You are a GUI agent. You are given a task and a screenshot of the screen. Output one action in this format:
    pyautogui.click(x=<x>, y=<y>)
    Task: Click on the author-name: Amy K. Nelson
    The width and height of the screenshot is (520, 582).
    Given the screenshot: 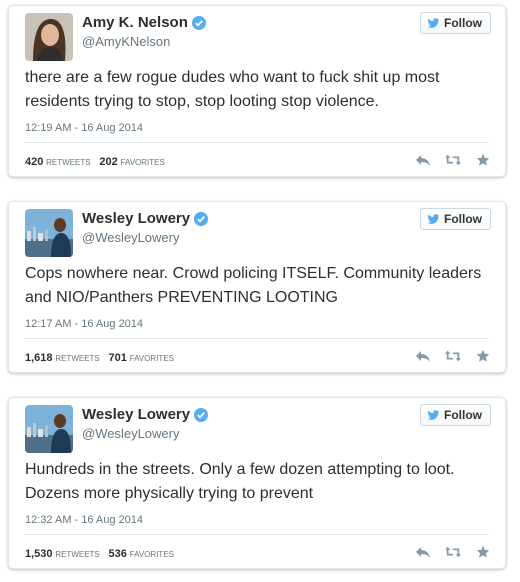 What is the action you would take?
    pyautogui.click(x=144, y=22)
    